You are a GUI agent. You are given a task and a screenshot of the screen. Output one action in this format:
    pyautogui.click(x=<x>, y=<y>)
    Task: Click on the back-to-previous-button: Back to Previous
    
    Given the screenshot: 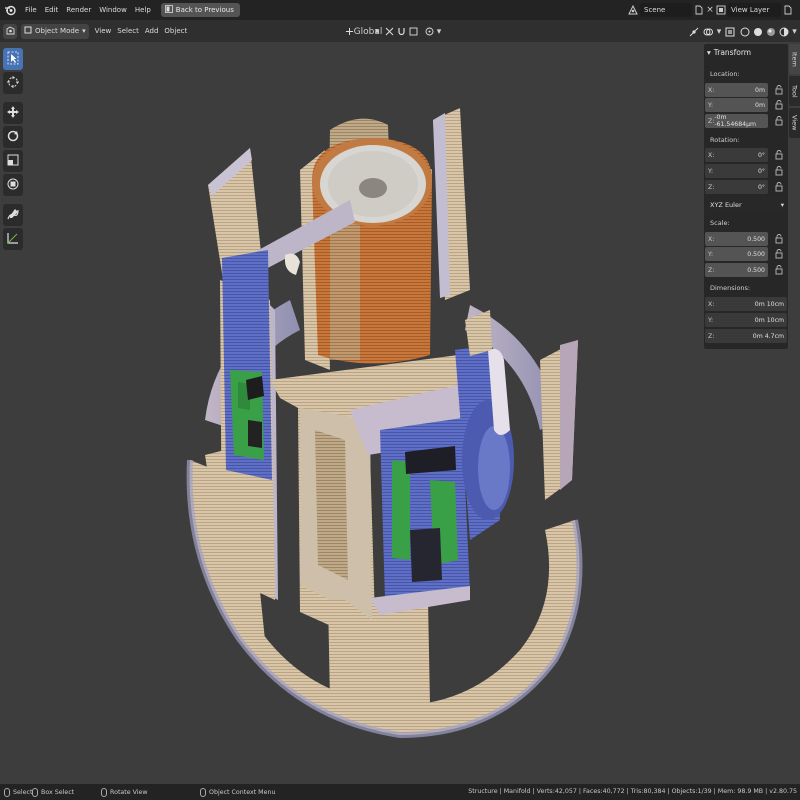 What is the action you would take?
    pyautogui.click(x=200, y=10)
    